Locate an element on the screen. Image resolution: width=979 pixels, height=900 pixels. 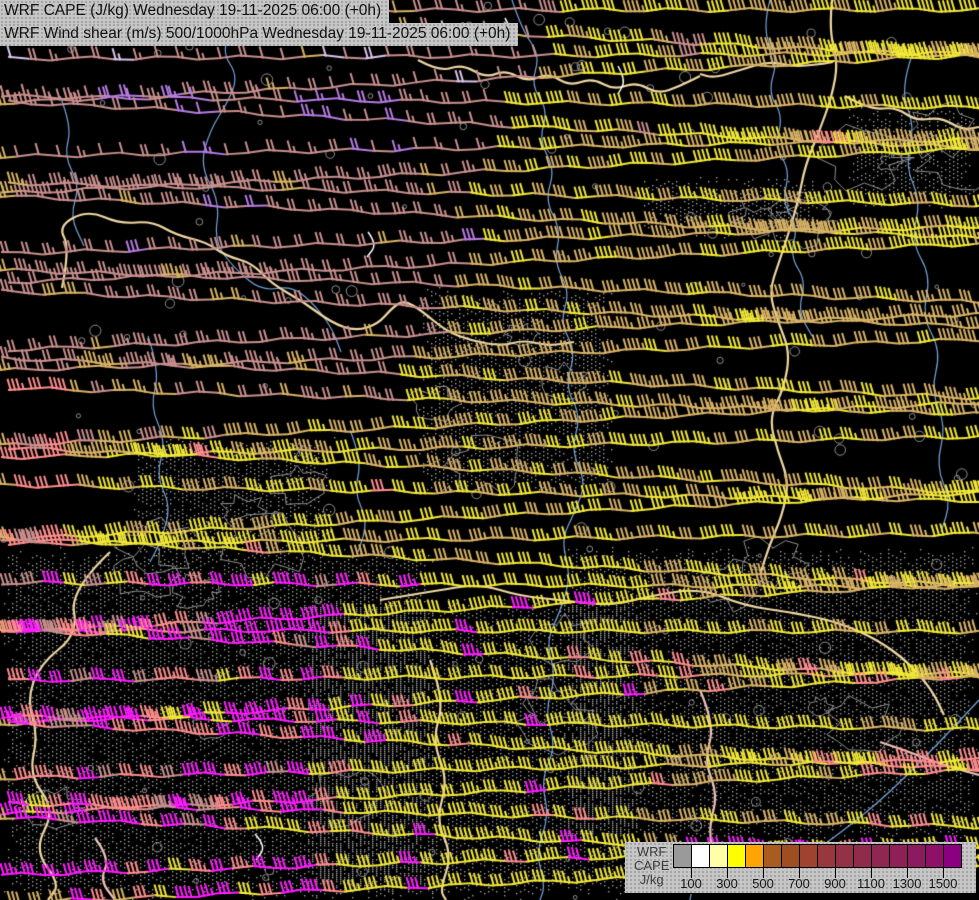
legend-tick-label: 1500 is located at coordinates (943, 883).